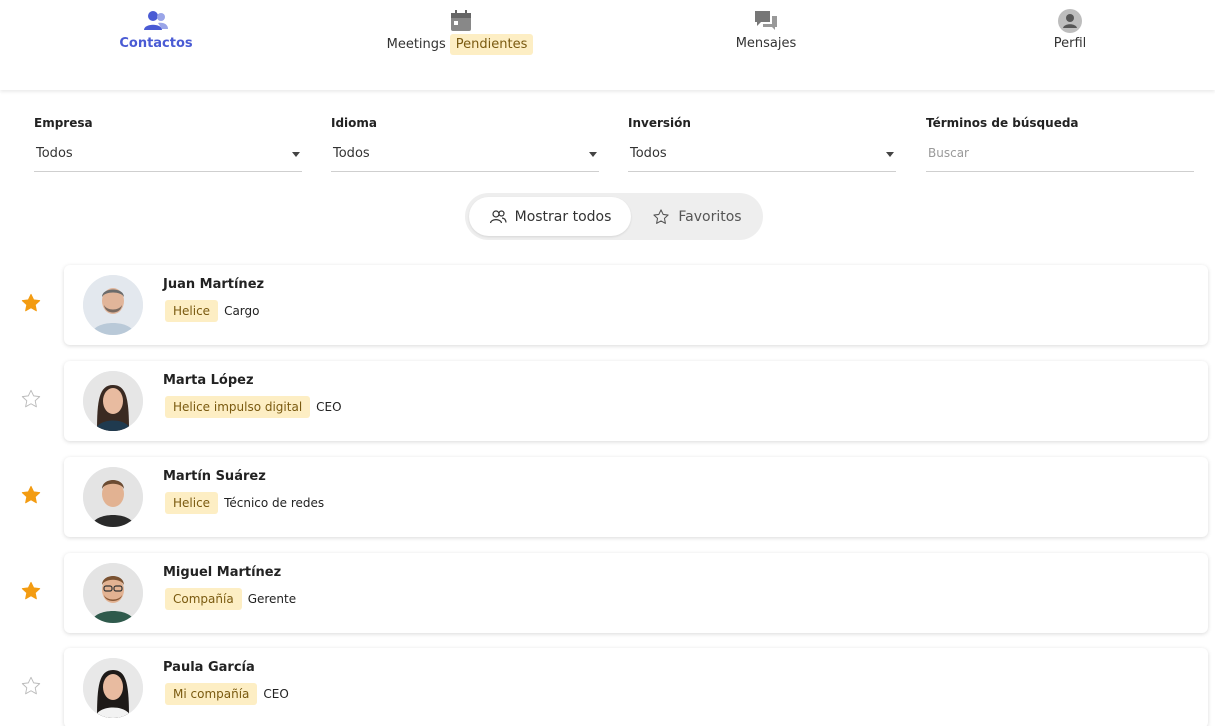 Image resolution: width=1215 pixels, height=726 pixels. I want to click on filter-busqueda-label: Términos de búsqueda, so click(1002, 123).